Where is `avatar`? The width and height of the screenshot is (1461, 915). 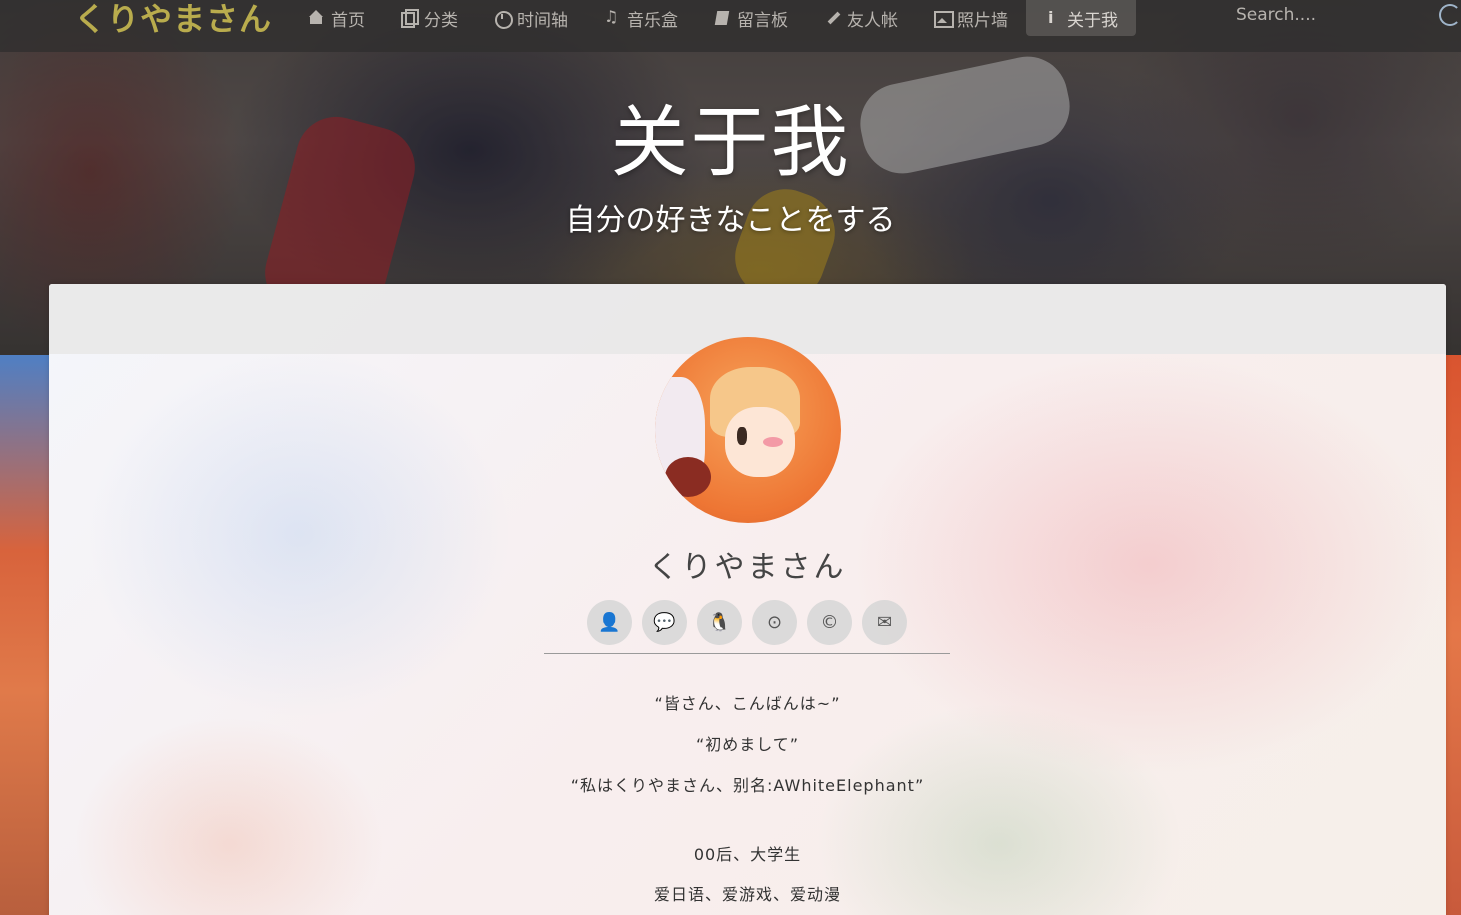
avatar is located at coordinates (748, 430).